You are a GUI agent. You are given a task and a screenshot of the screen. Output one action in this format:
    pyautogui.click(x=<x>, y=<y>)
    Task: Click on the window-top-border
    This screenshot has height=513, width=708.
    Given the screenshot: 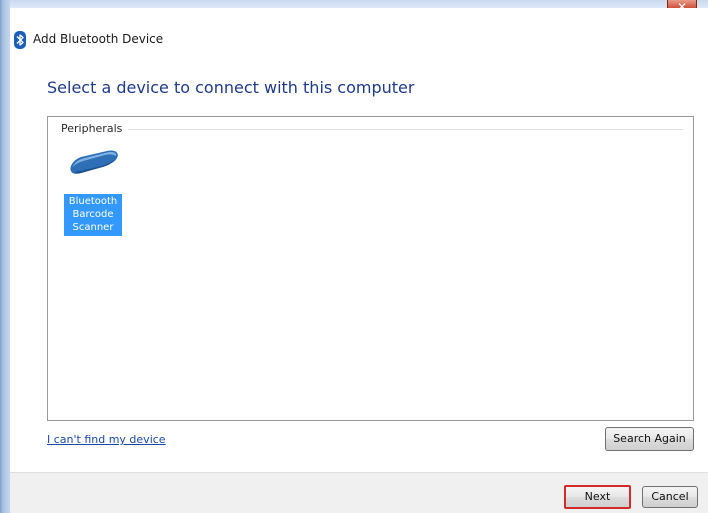 What is the action you would take?
    pyautogui.click(x=359, y=4)
    